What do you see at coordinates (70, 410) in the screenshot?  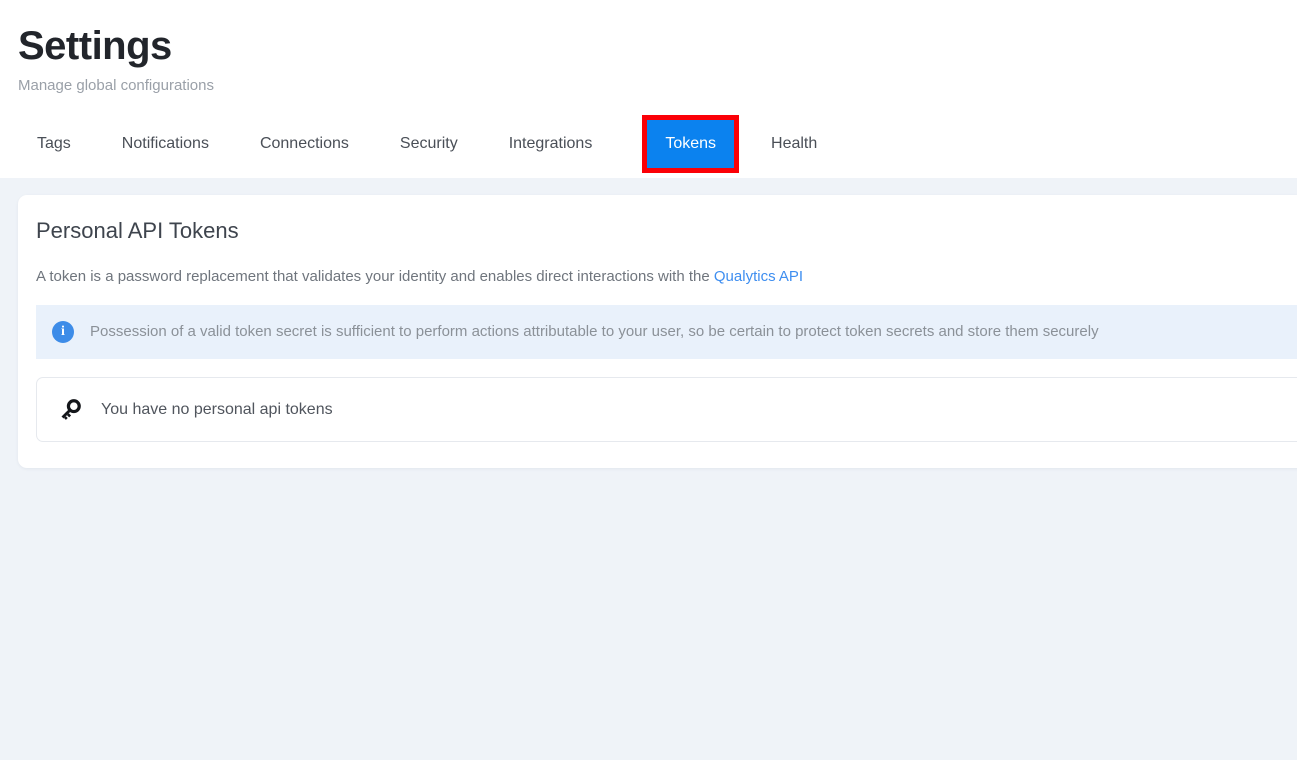 I see `key-icon` at bounding box center [70, 410].